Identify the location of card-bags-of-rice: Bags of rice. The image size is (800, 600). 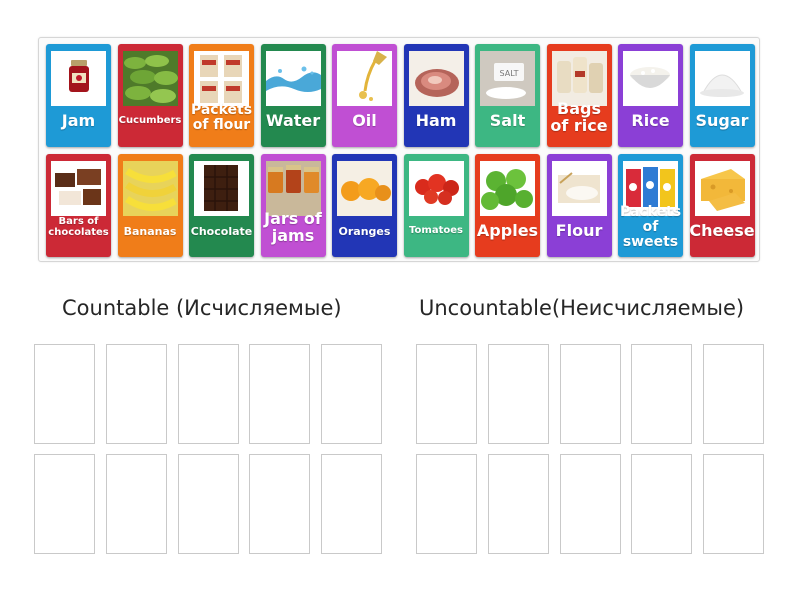
(579, 95).